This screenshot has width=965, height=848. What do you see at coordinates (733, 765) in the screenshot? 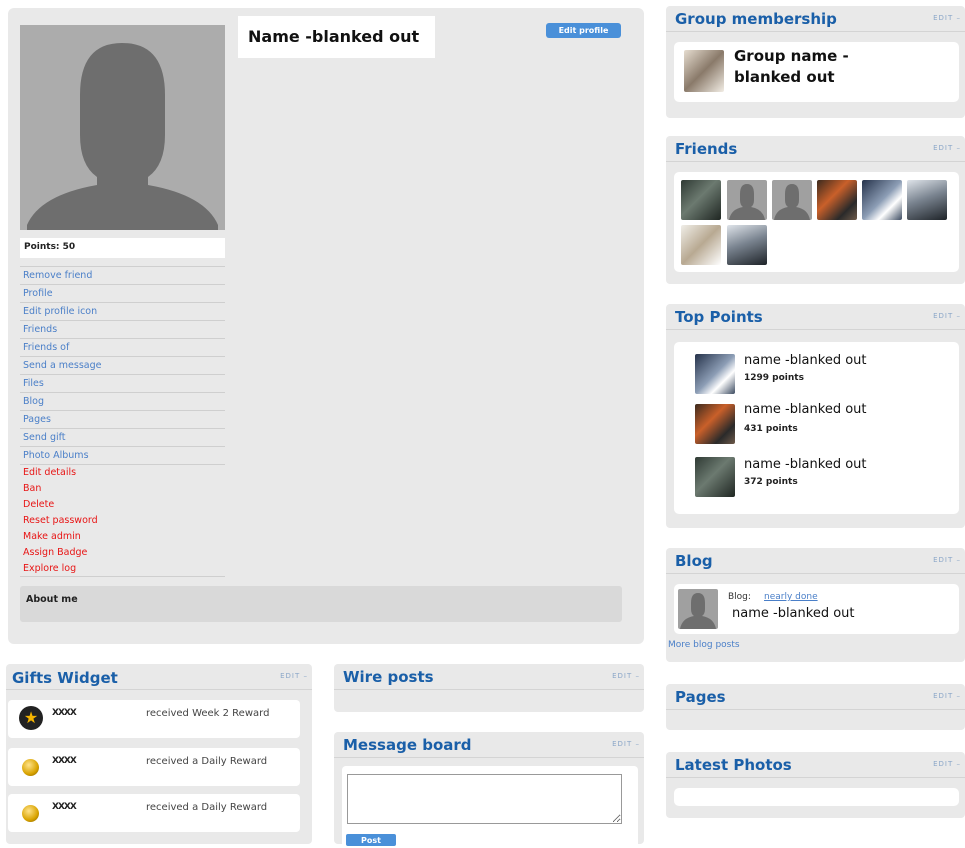
I see `widget-title: Latest Photos` at bounding box center [733, 765].